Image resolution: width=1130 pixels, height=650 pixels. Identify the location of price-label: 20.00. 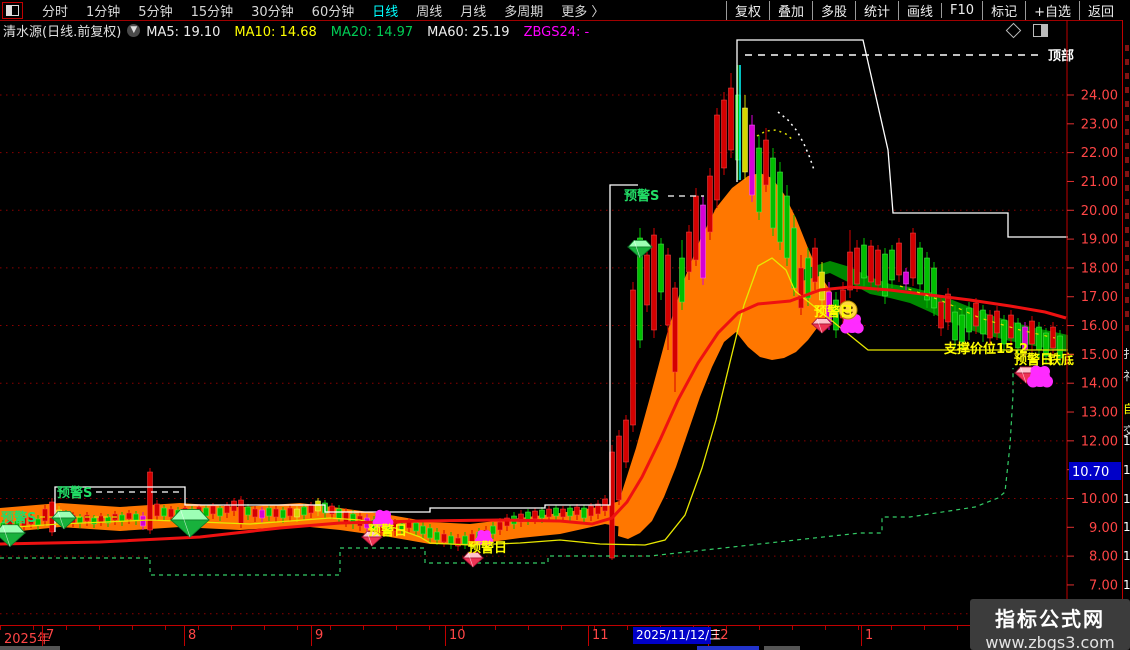
(1099, 211).